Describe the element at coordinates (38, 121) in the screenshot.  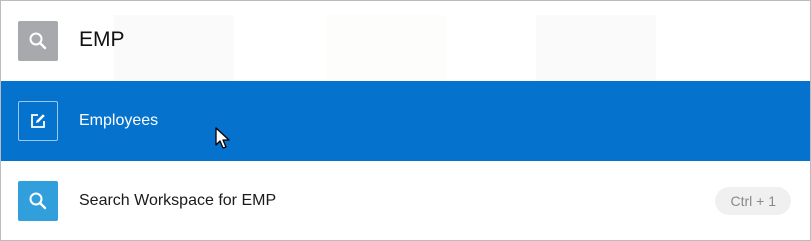
I see `edit-icon` at that location.